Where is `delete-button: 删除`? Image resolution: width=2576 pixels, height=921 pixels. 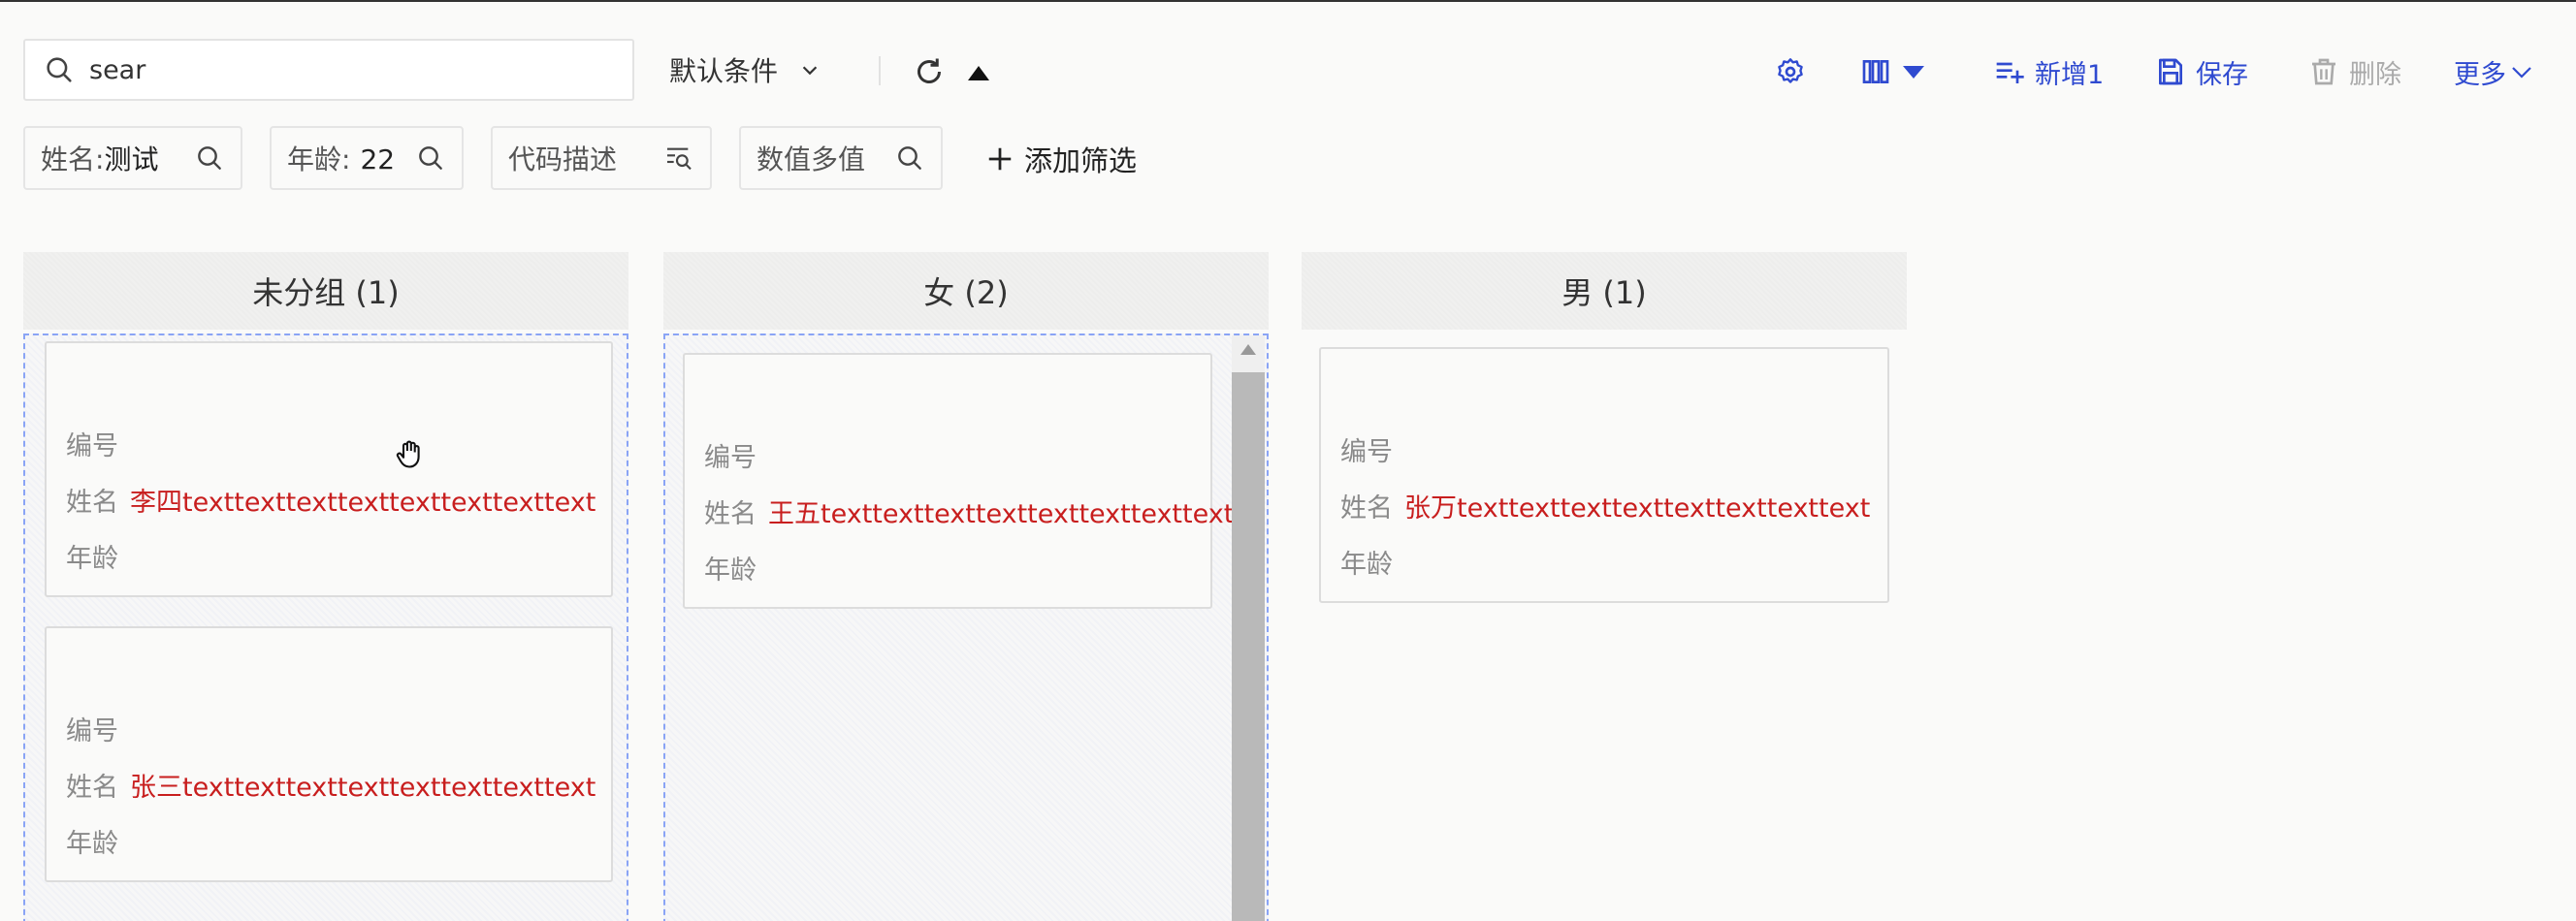
delete-button: 删除 is located at coordinates (2354, 71).